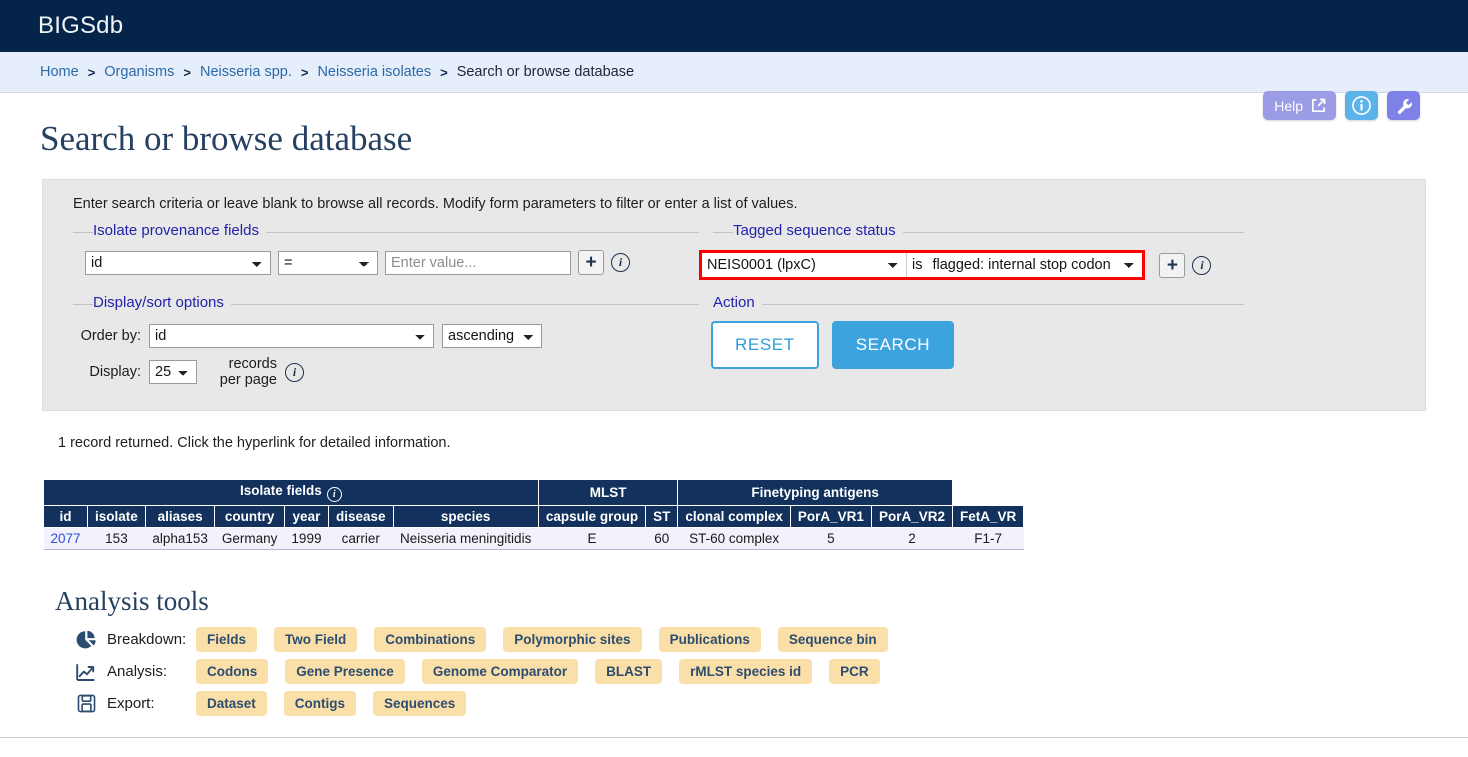  Describe the element at coordinates (734, 737) in the screenshot. I see `footer-divider` at that location.